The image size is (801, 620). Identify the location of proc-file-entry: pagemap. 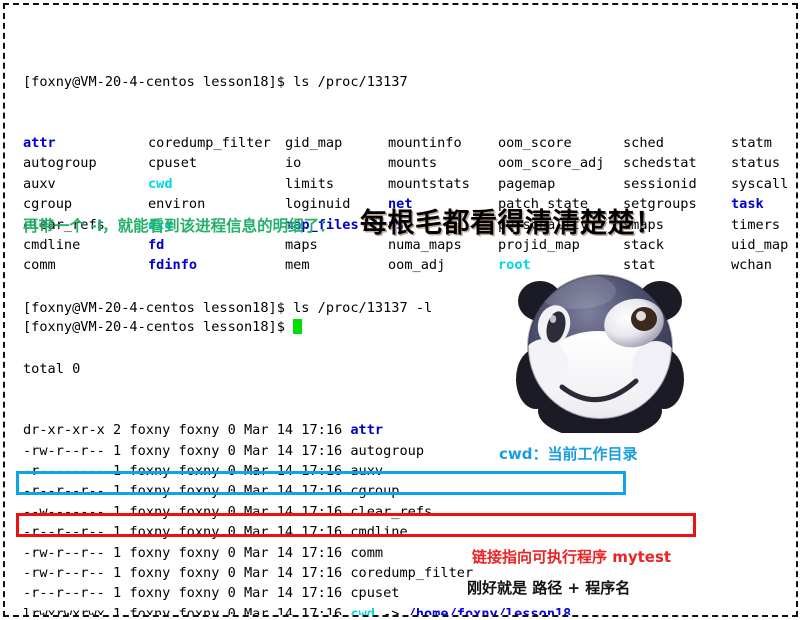
(560, 184).